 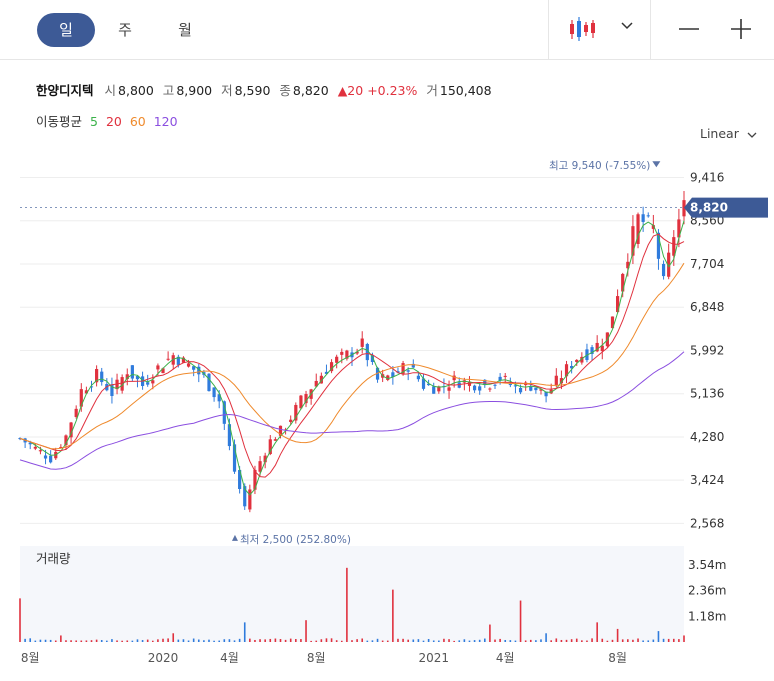 I want to click on volume-tick-label: 3.54m, so click(x=707, y=565).